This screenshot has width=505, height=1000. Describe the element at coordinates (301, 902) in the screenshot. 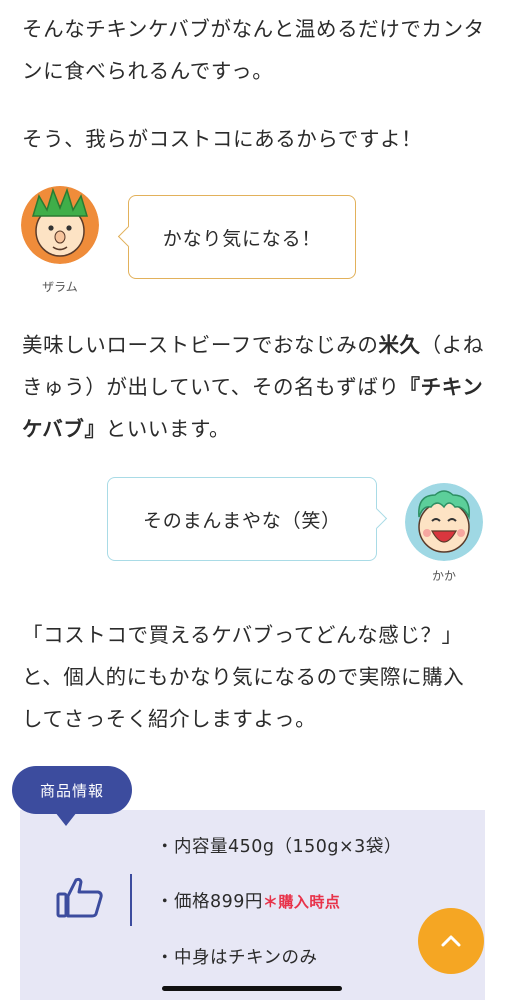

I see `price-note: ＊購入時点` at that location.